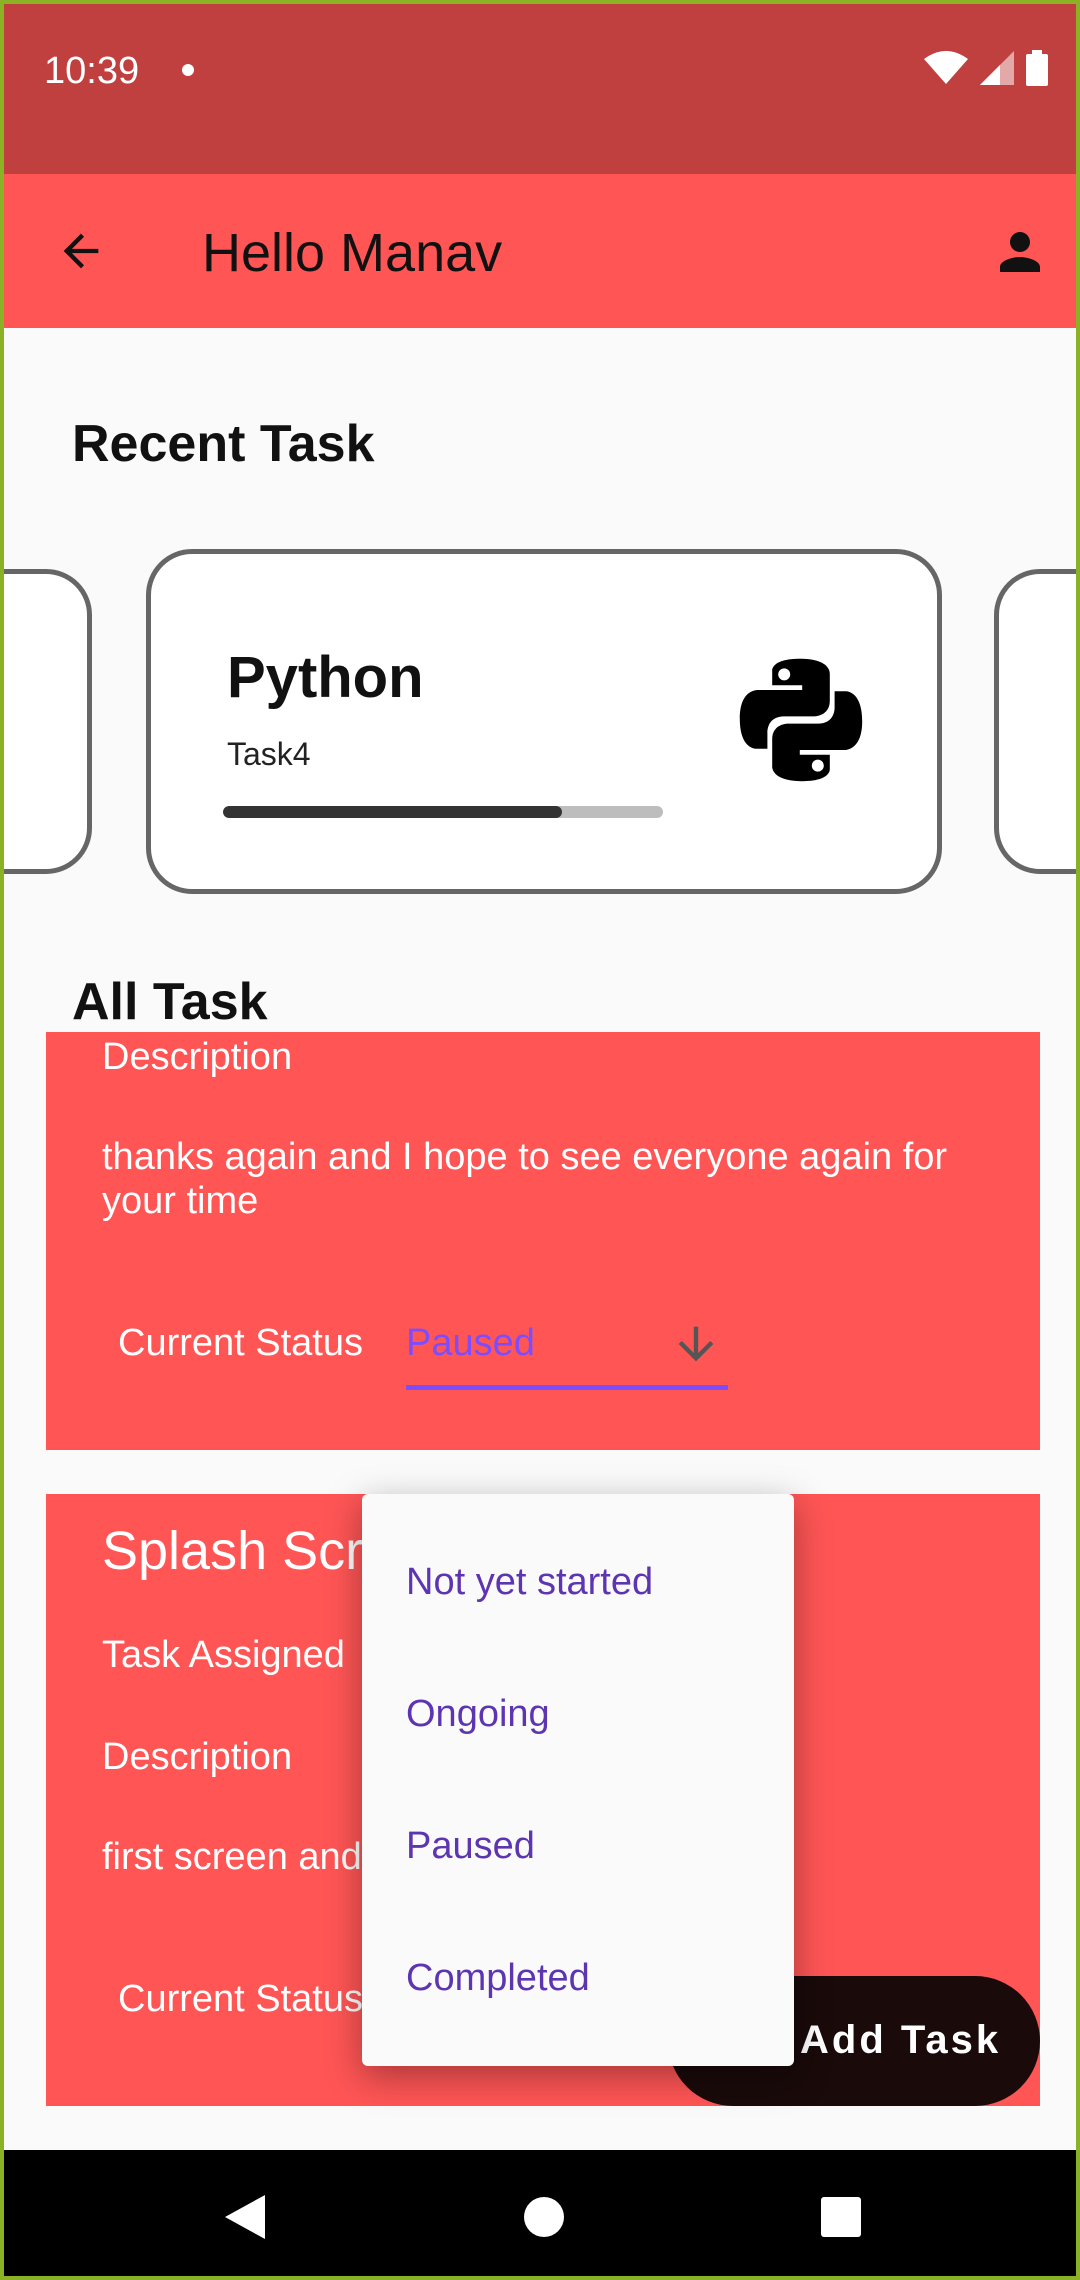 This screenshot has height=2280, width=1080. Describe the element at coordinates (48, 721) in the screenshot. I see `recent-task-card-prev` at that location.